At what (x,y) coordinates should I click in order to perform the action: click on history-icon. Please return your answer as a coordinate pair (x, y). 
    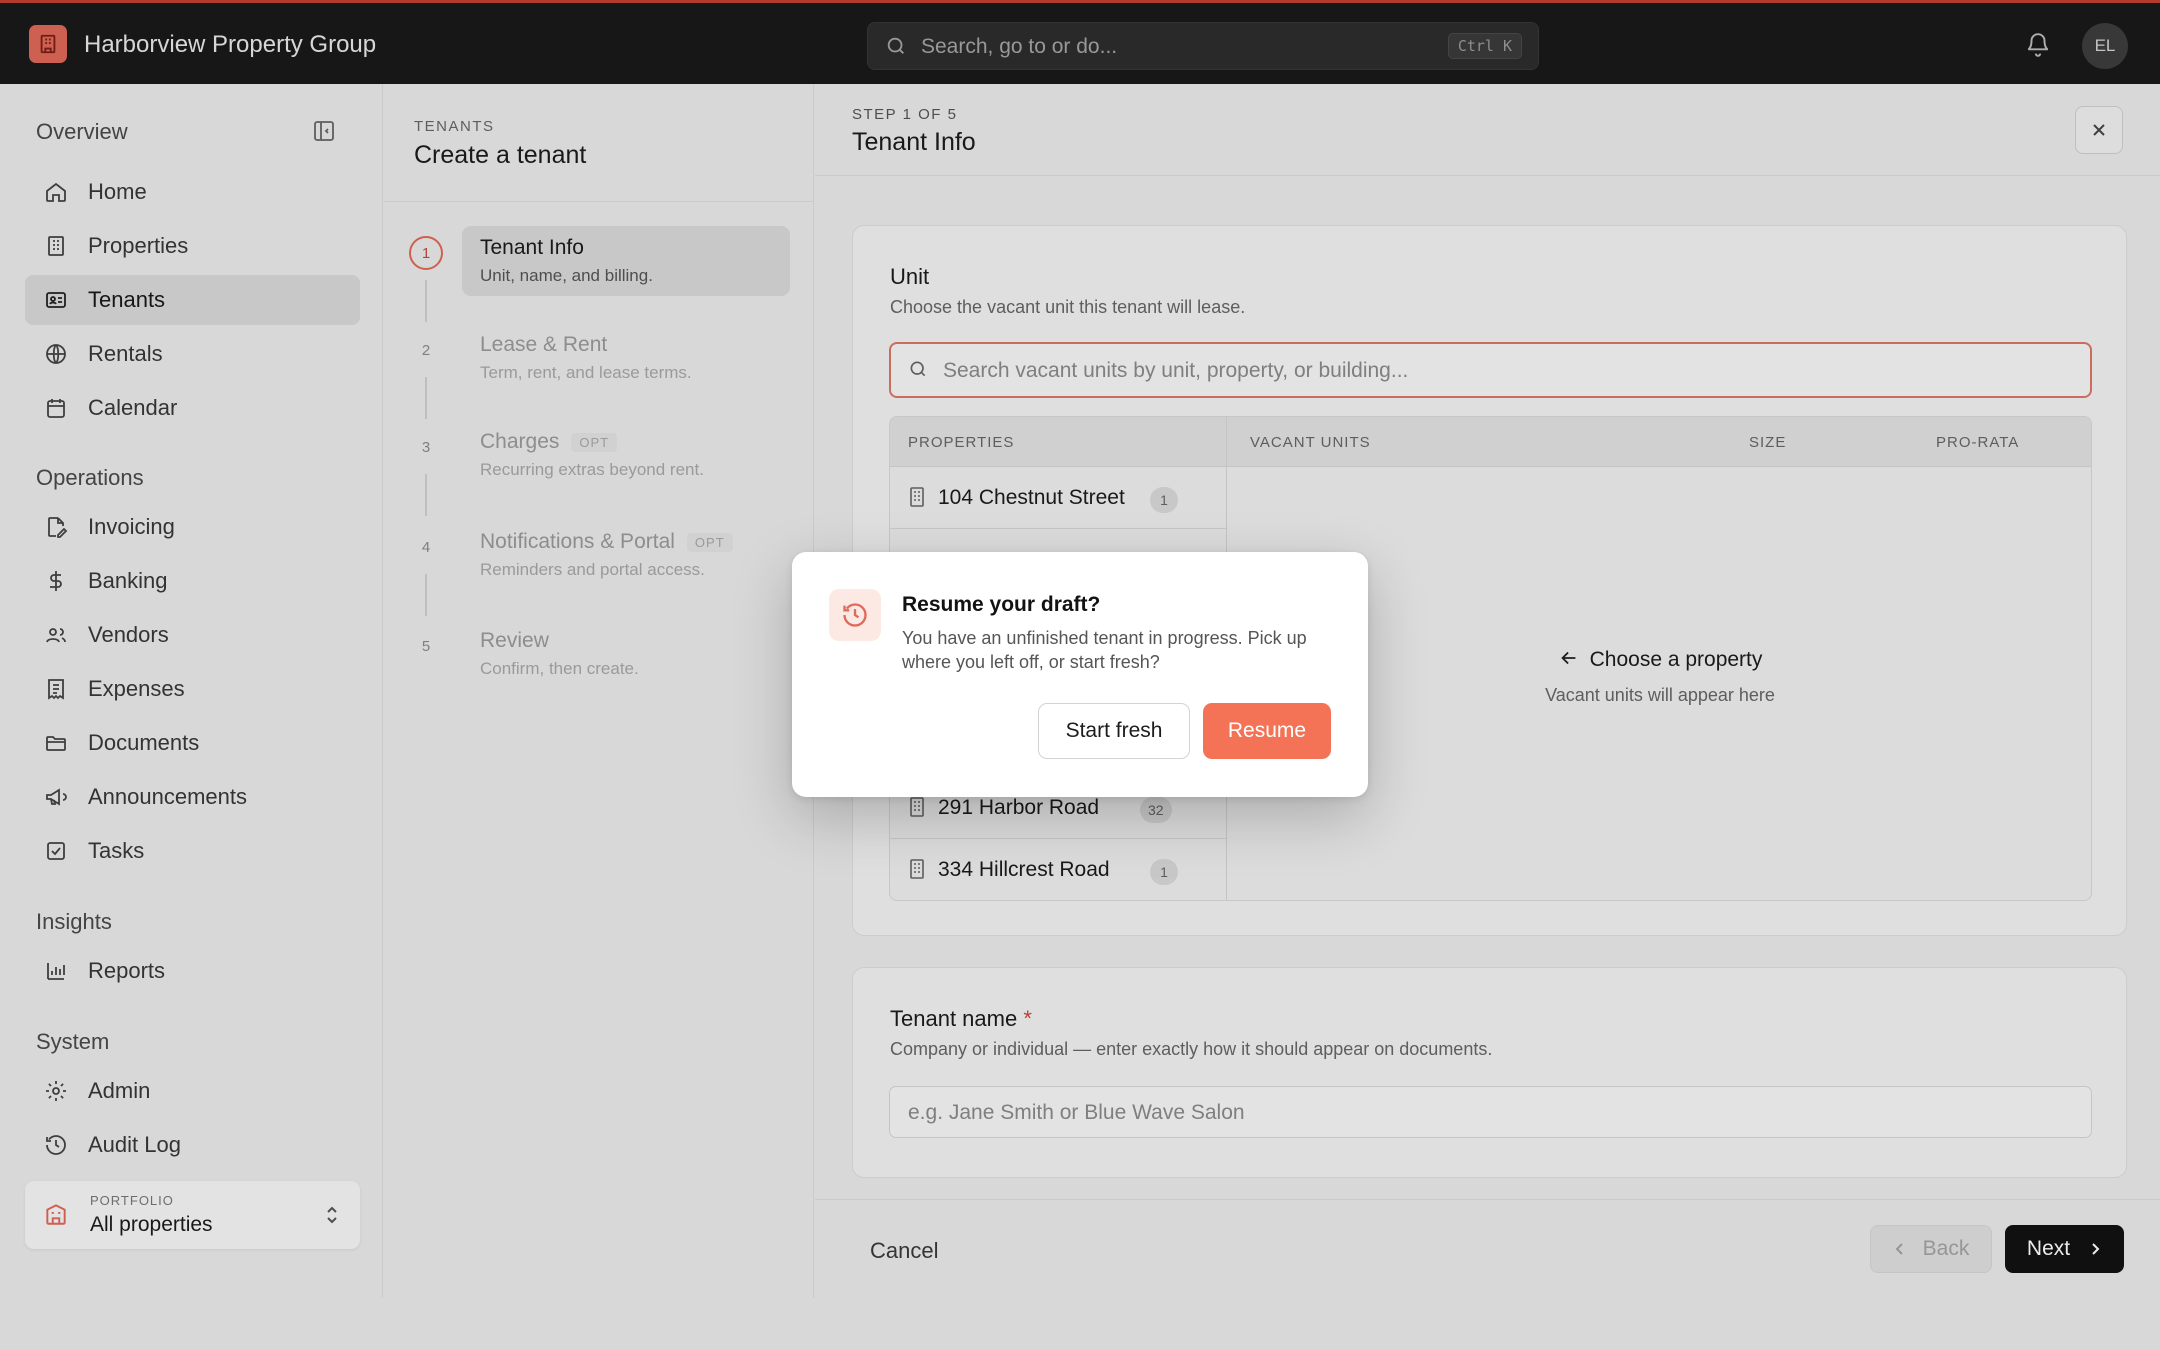
    Looking at the image, I should click on (855, 615).